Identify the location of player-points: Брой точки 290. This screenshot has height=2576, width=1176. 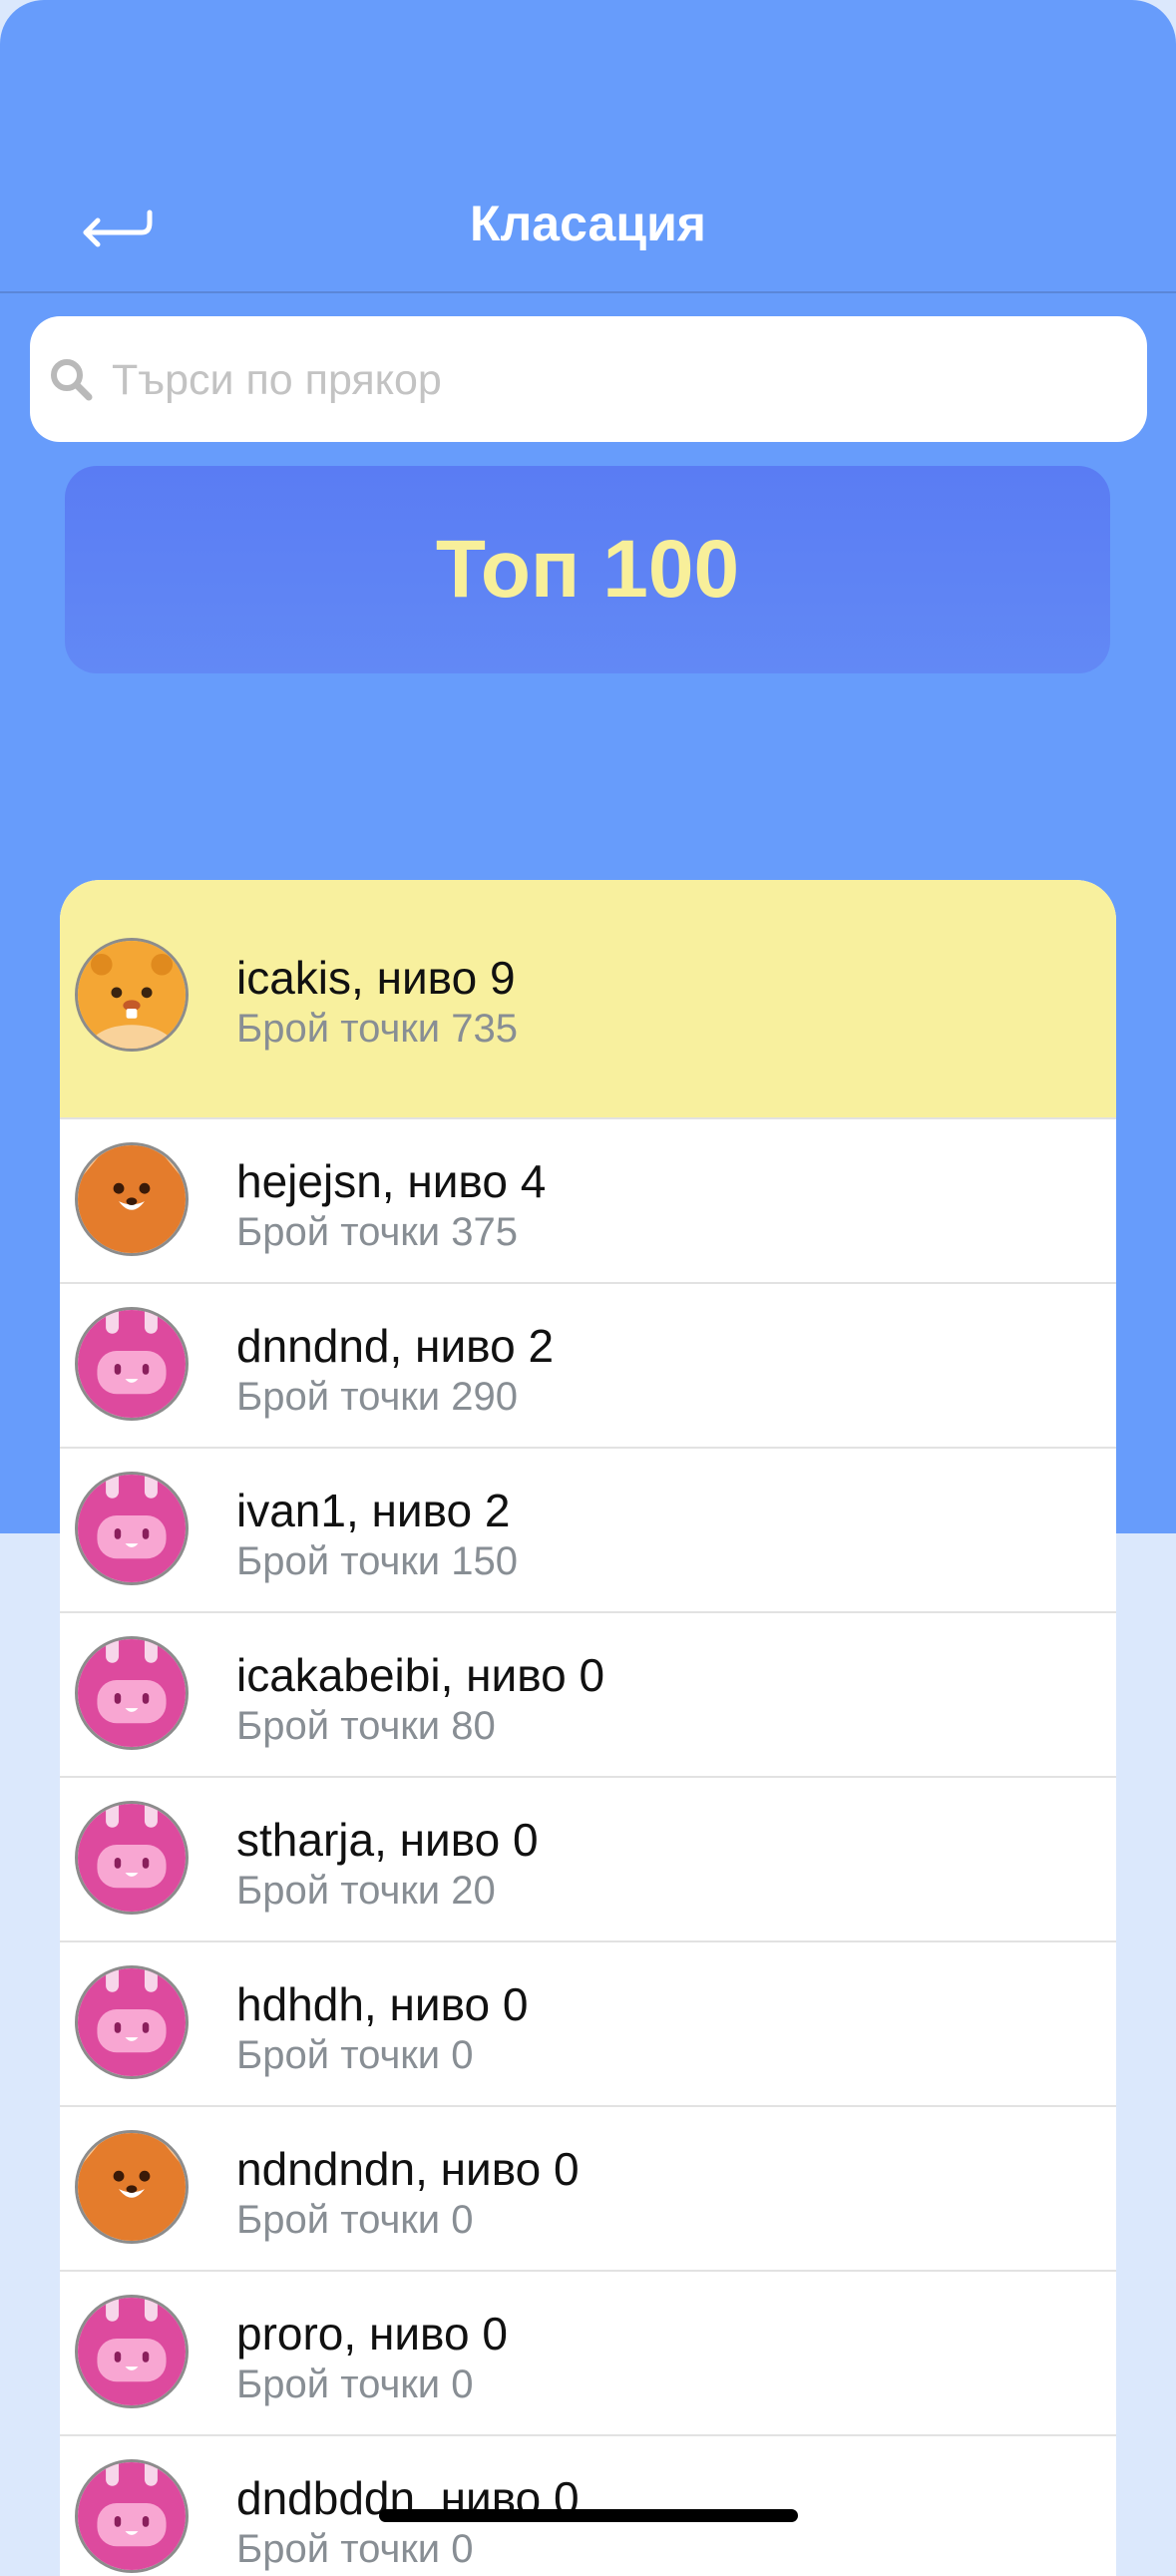
(377, 1397).